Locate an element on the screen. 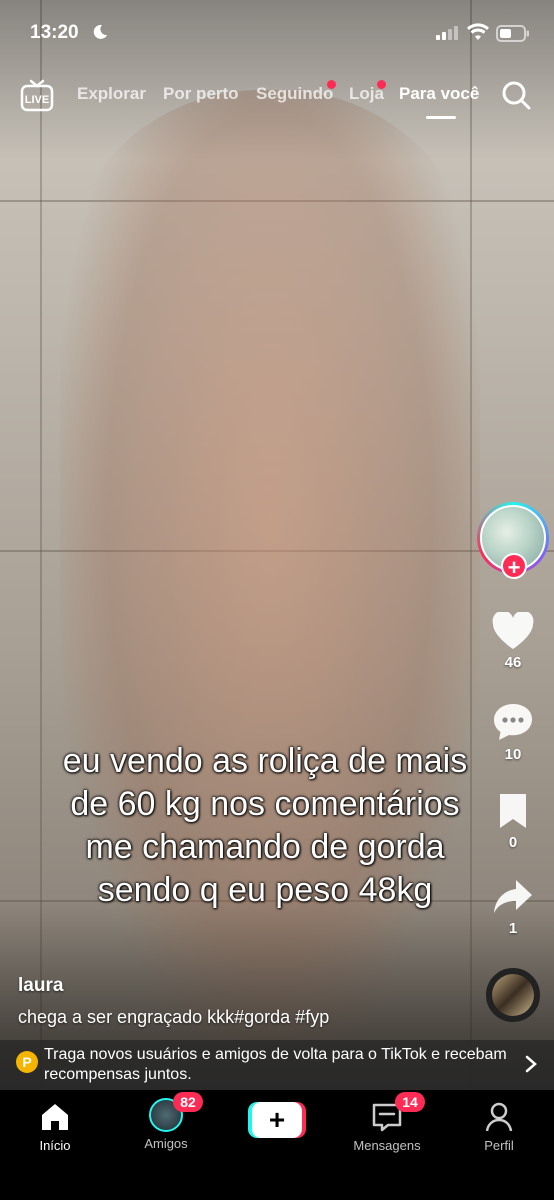 Image resolution: width=554 pixels, height=1200 pixels. active-tab-indicator is located at coordinates (441, 117).